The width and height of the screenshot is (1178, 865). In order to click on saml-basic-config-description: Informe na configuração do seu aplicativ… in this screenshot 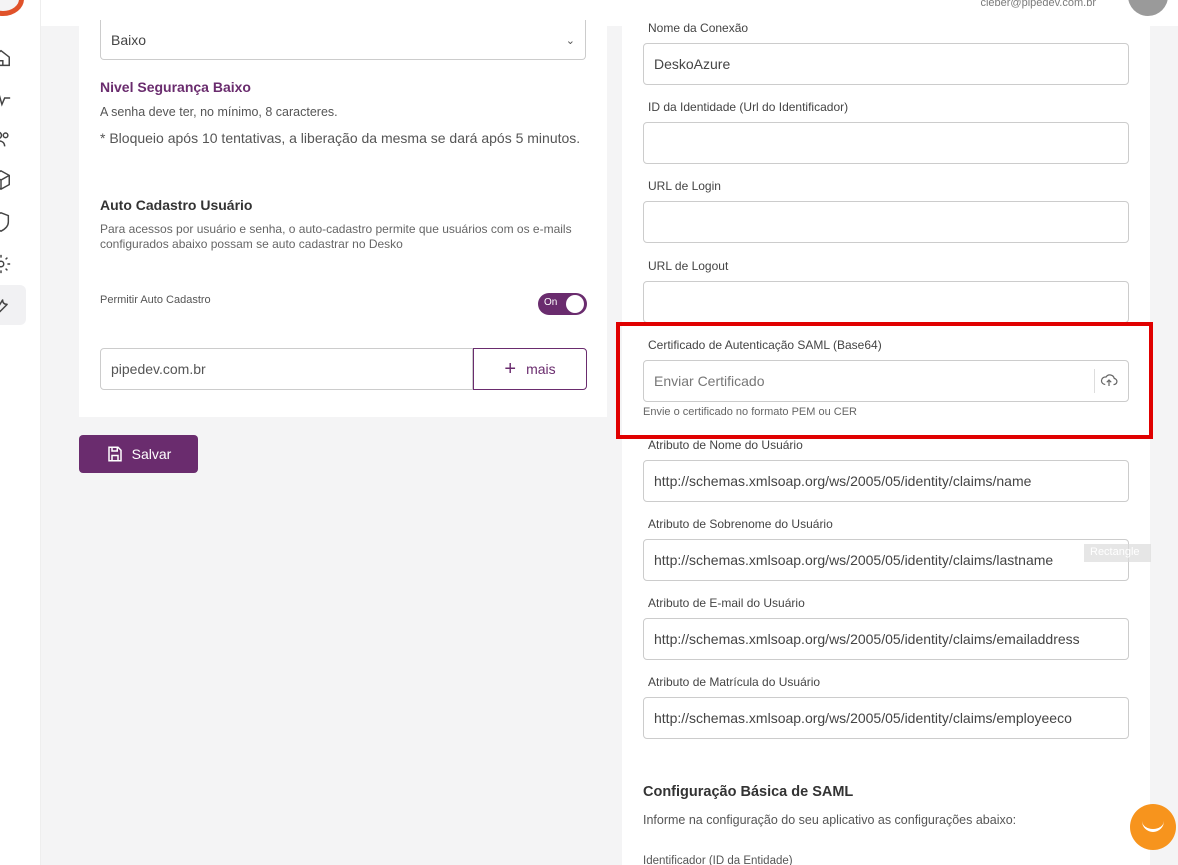, I will do `click(830, 820)`.